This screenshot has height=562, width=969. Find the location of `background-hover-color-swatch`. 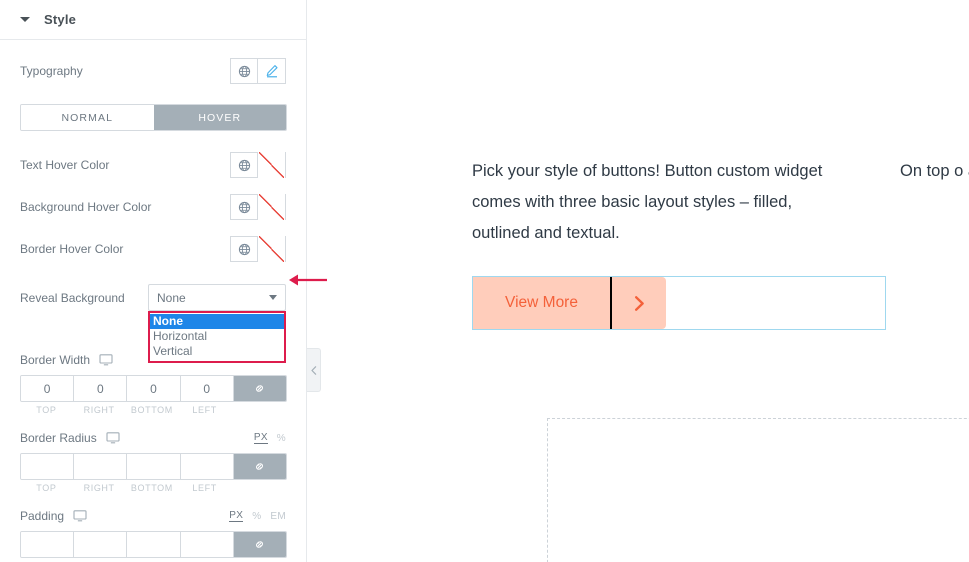

background-hover-color-swatch is located at coordinates (272, 207).